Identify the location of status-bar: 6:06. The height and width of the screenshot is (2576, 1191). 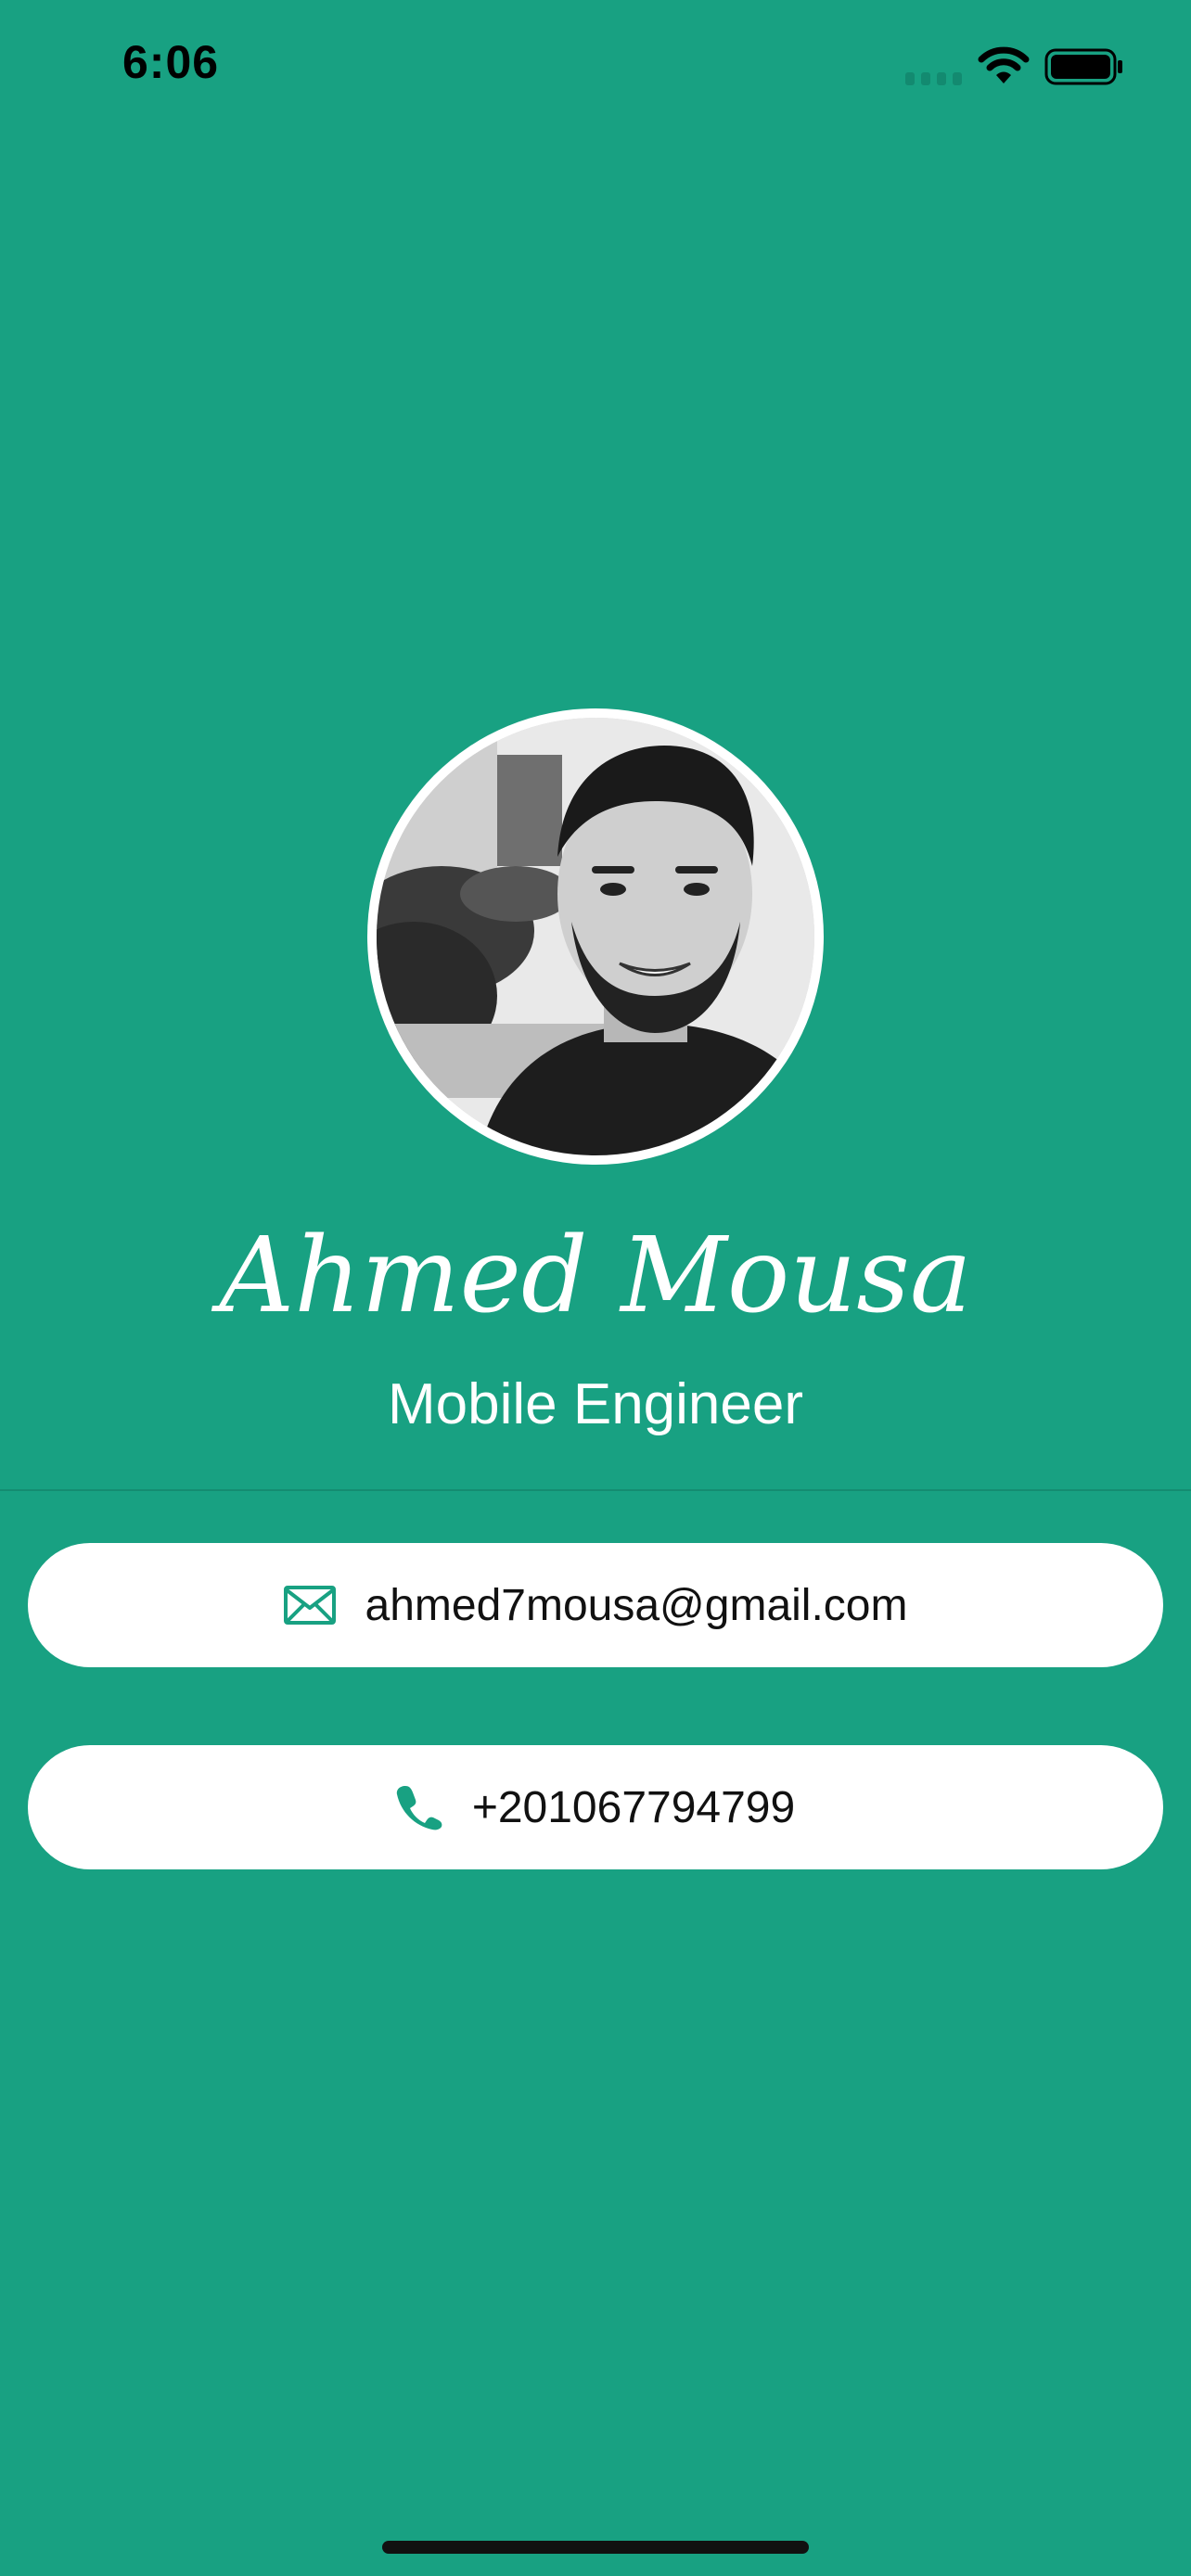
(595, 65).